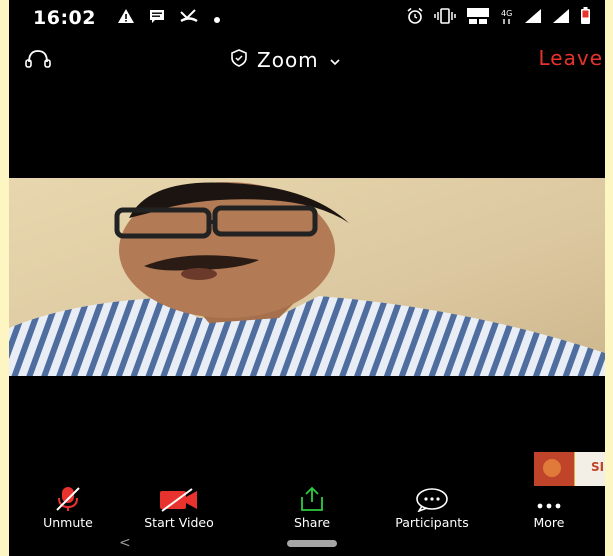 The width and height of the screenshot is (613, 556). What do you see at coordinates (312, 522) in the screenshot?
I see `share-label: Share` at bounding box center [312, 522].